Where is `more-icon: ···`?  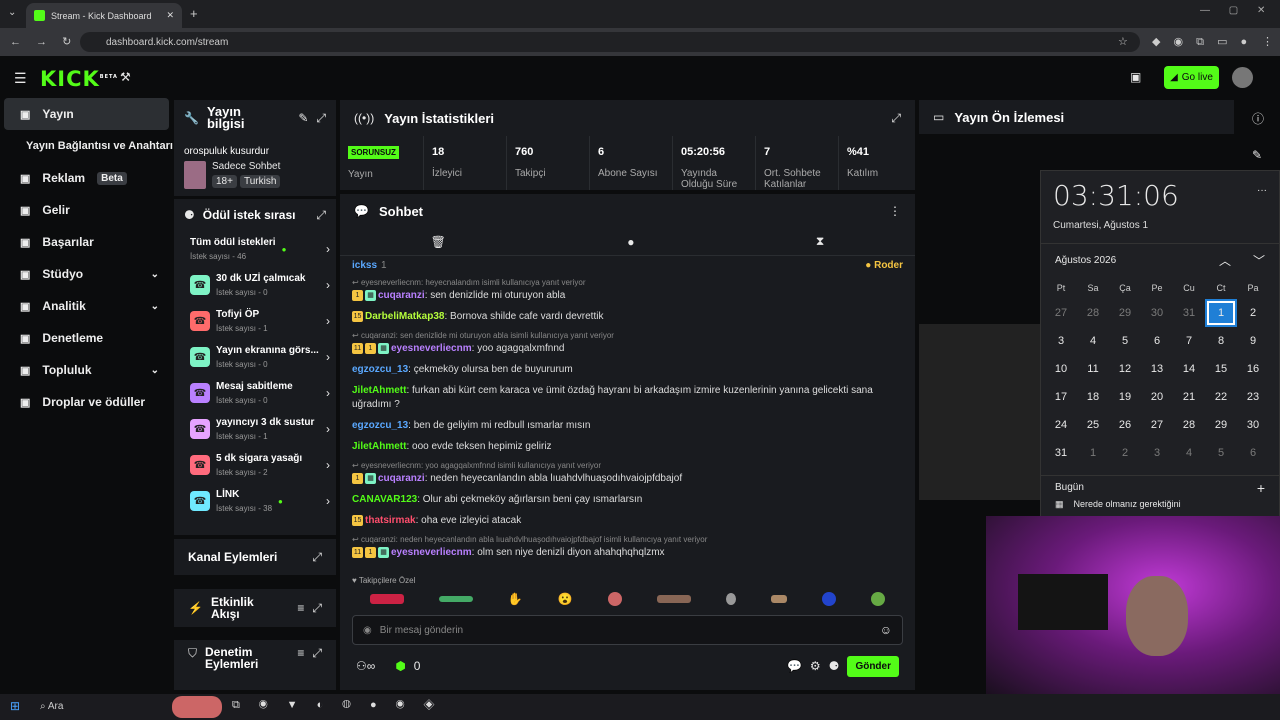 more-icon: ··· is located at coordinates (1262, 190).